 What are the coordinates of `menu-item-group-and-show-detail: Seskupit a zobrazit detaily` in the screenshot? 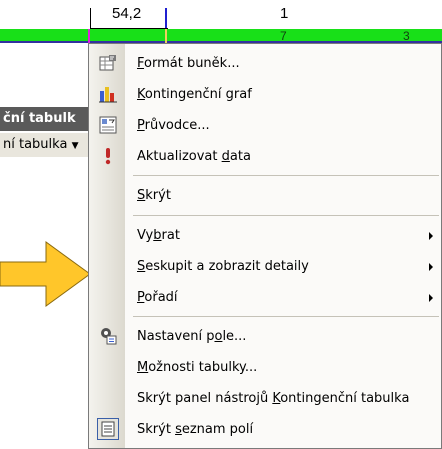 It's located at (265, 266).